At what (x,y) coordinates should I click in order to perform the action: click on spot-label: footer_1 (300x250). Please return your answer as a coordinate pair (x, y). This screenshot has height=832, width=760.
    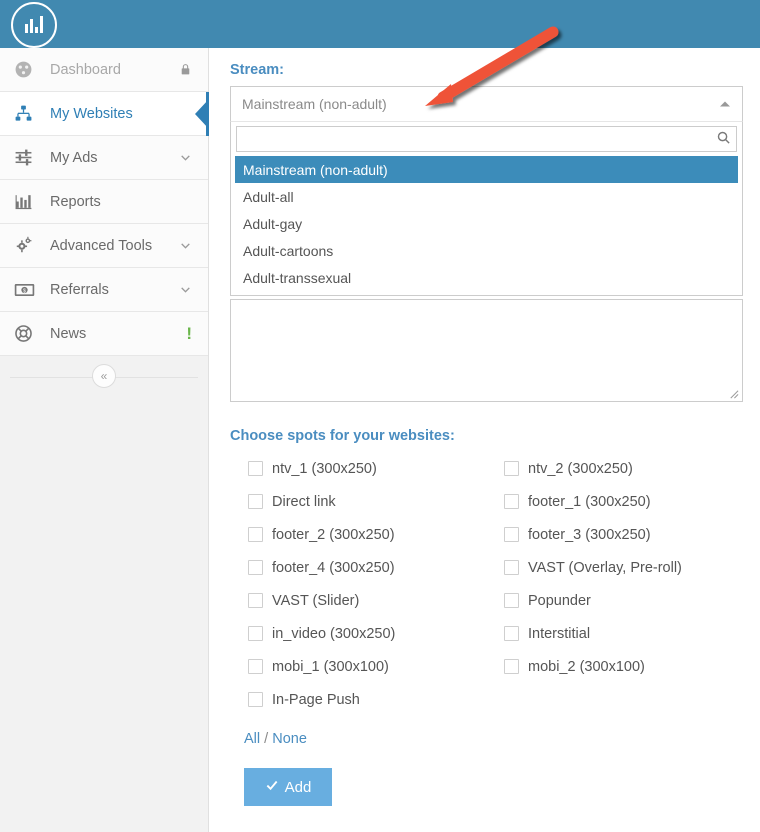
    Looking at the image, I should click on (589, 501).